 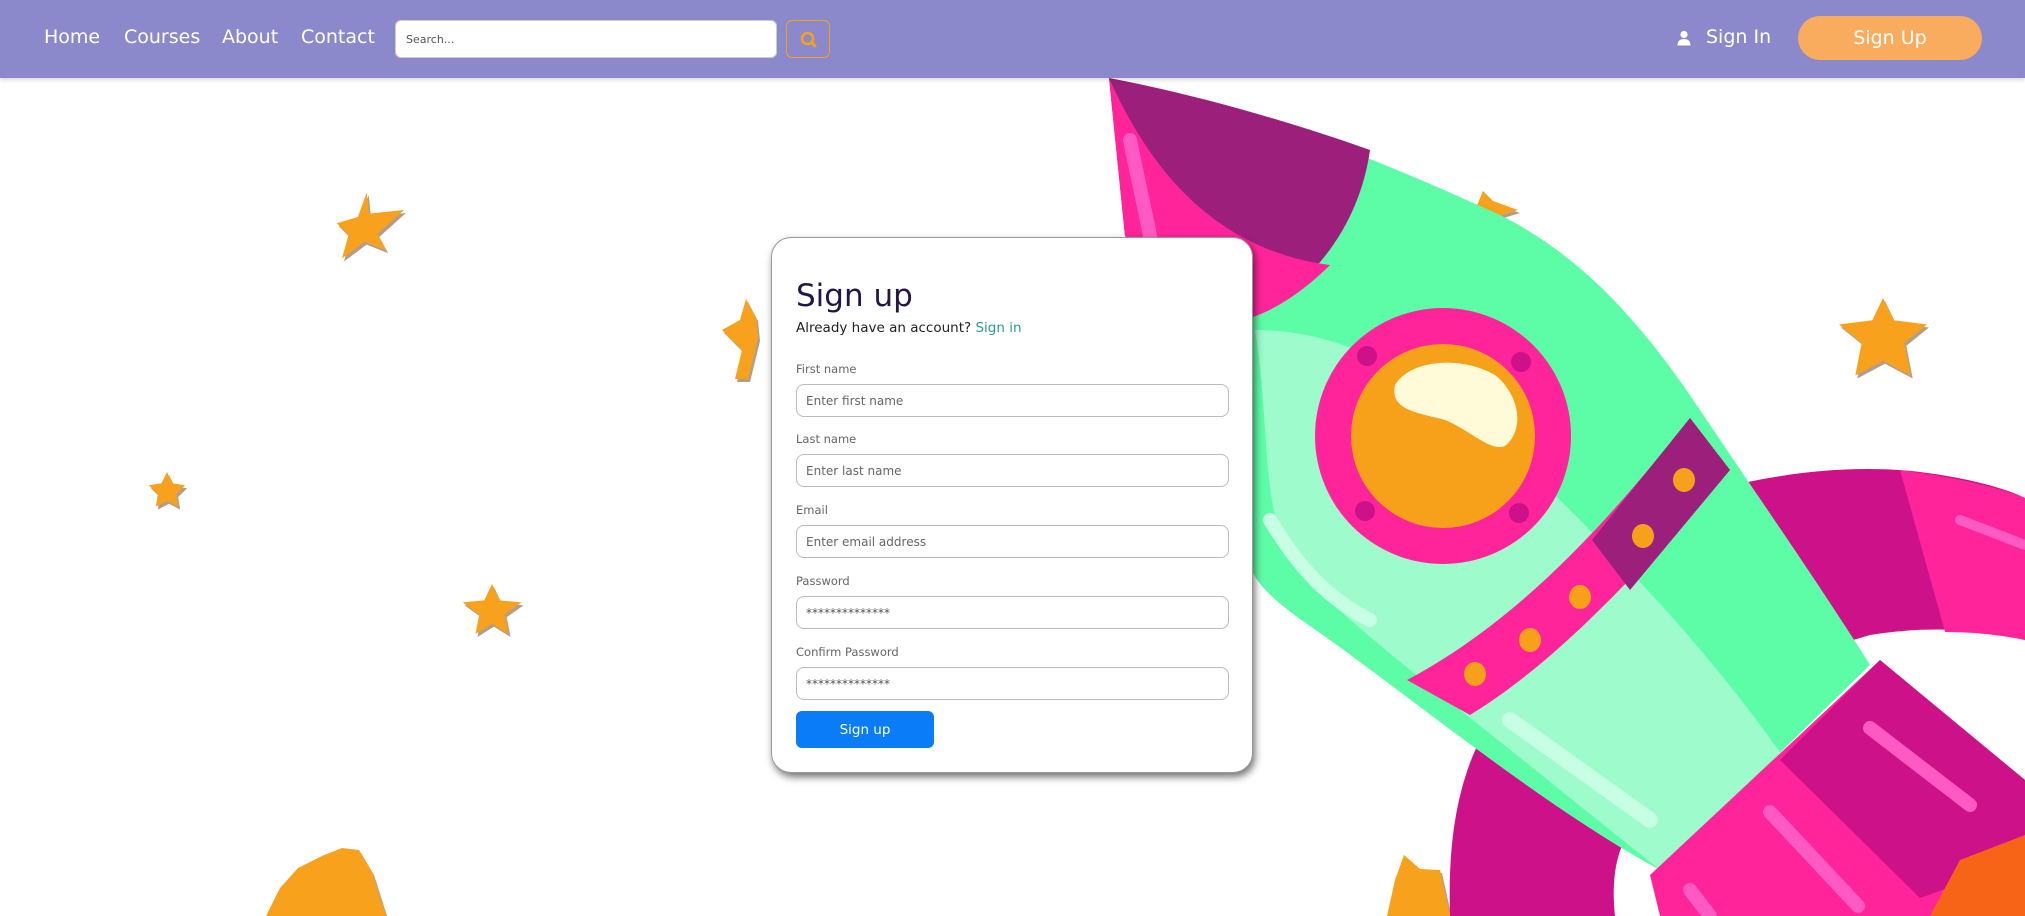 What do you see at coordinates (1738, 37) in the screenshot?
I see `signin-link: Sign In` at bounding box center [1738, 37].